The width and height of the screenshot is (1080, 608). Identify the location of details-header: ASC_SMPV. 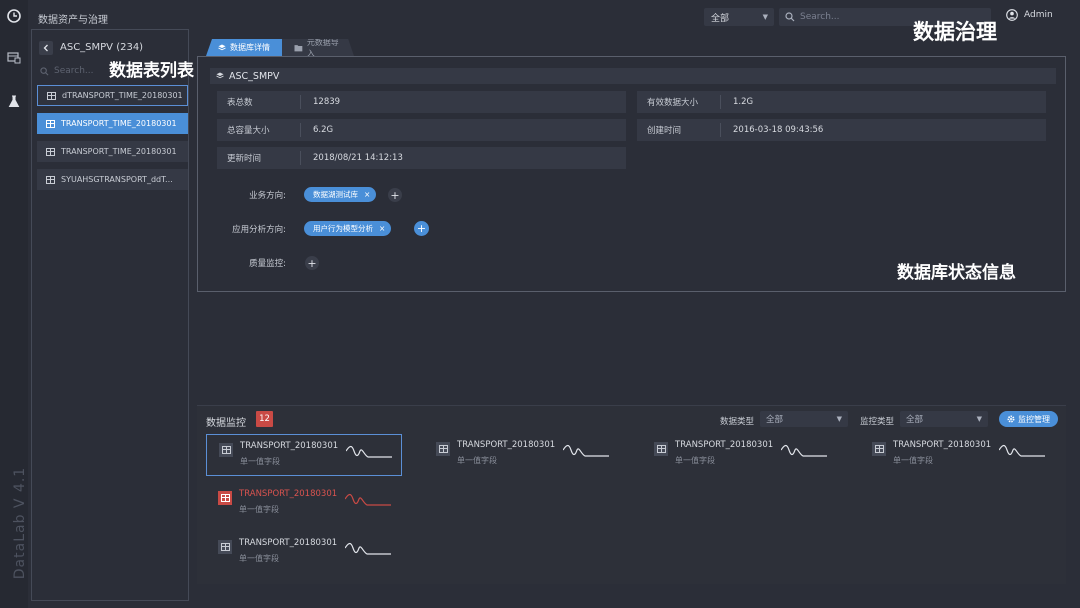
(633, 76).